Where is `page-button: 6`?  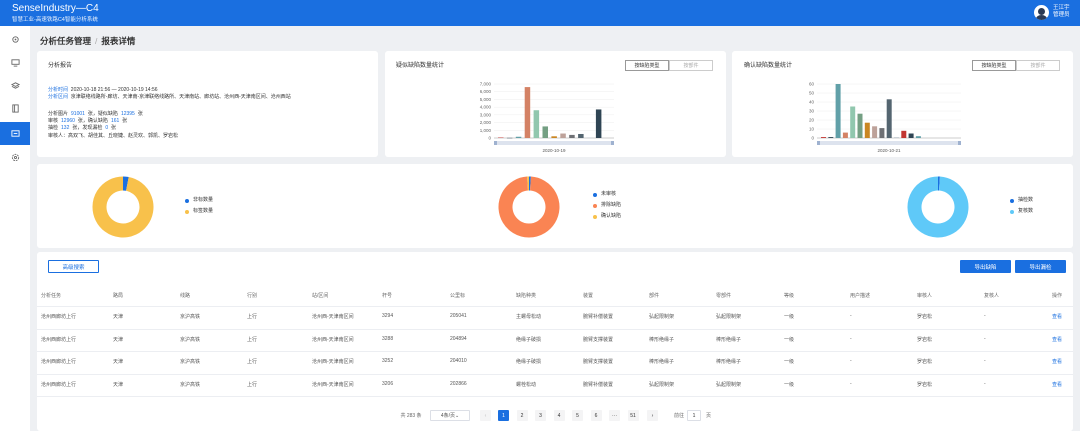
page-button: 6 is located at coordinates (596, 415).